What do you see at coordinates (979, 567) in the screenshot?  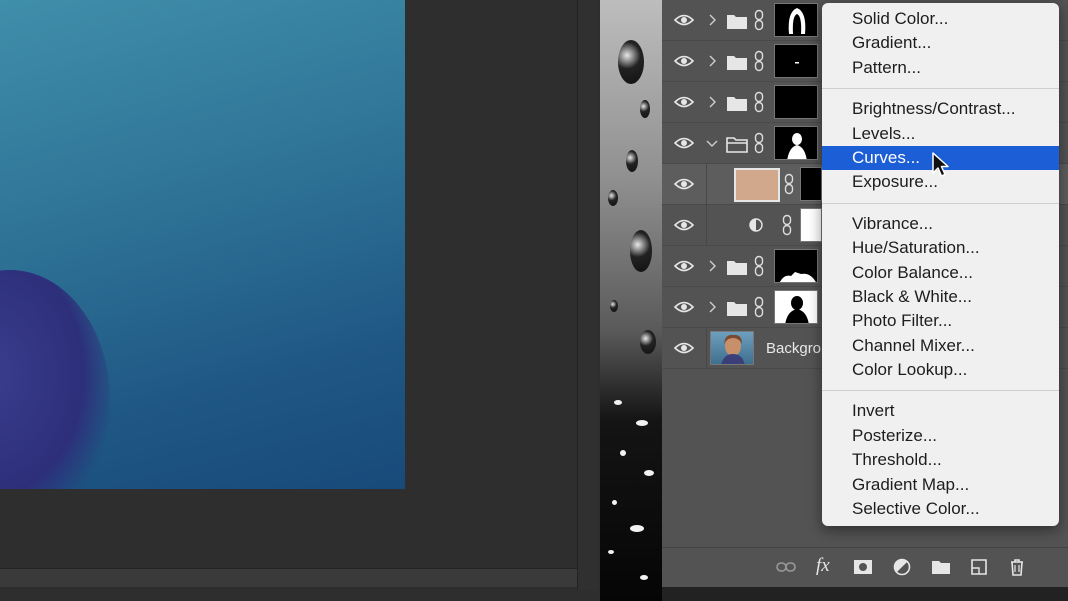 I see `new-layer-icon` at bounding box center [979, 567].